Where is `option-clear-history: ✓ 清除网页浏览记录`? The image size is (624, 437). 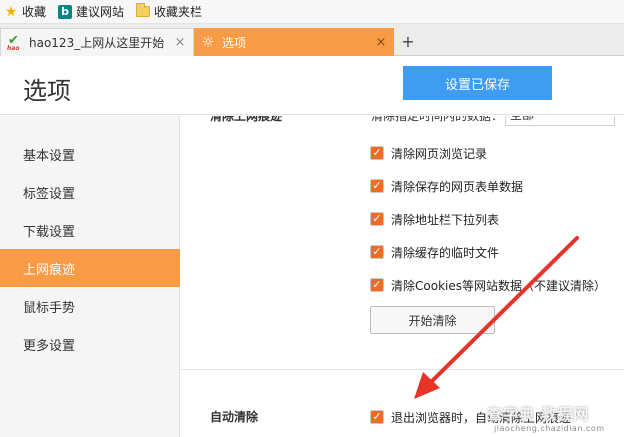 option-clear-history: ✓ 清除网页浏览记录 is located at coordinates (428, 153).